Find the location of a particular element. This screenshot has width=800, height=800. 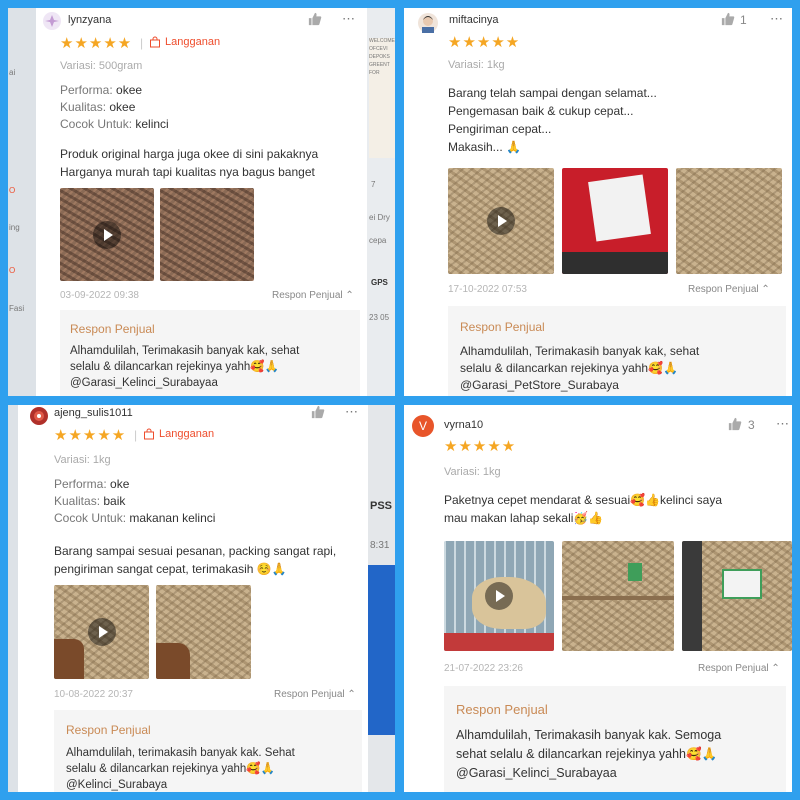

bg-text: GPS is located at coordinates (379, 282).